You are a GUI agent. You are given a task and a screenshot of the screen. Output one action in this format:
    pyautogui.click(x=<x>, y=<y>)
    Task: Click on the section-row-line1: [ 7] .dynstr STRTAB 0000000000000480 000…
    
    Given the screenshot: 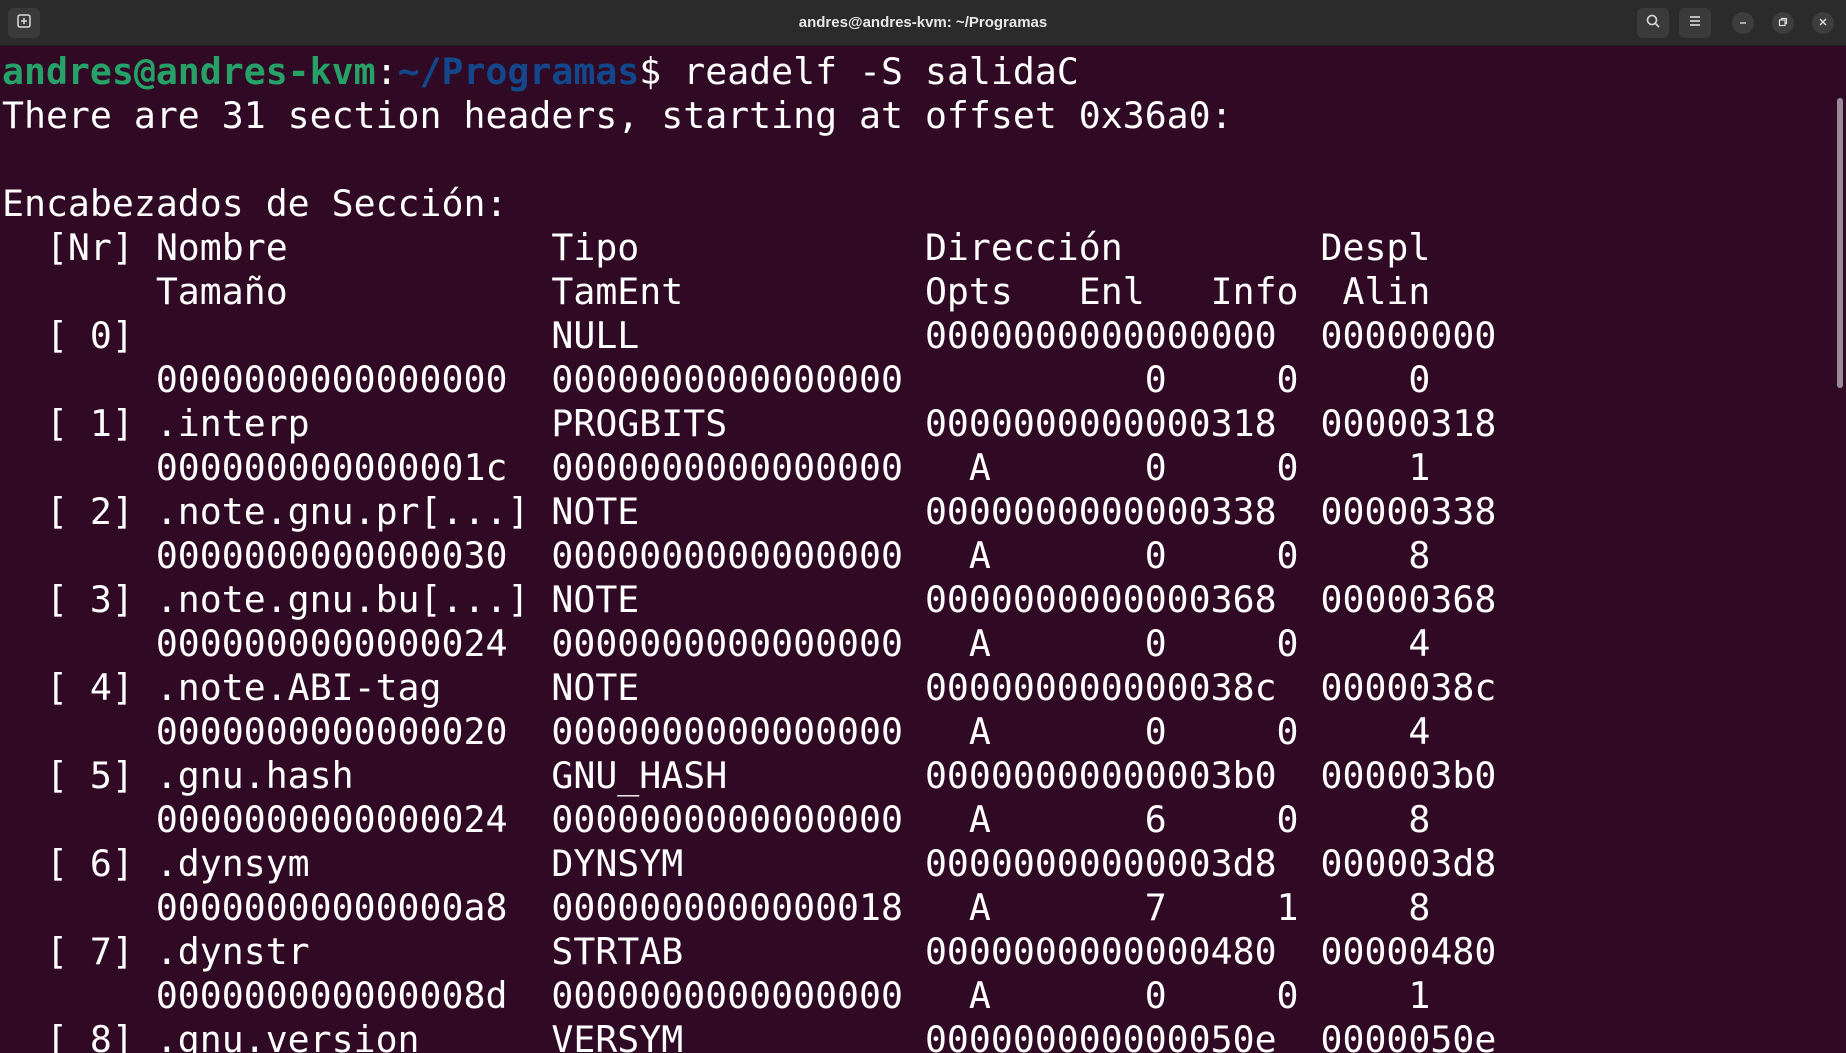 What is the action you would take?
    pyautogui.click(x=749, y=951)
    